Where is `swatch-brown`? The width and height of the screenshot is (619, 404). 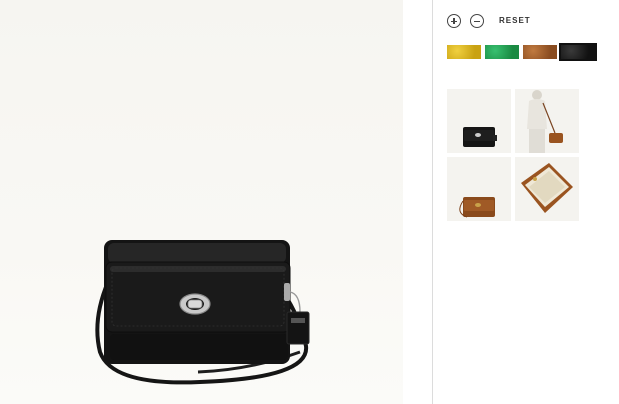
swatch-brown is located at coordinates (540, 52).